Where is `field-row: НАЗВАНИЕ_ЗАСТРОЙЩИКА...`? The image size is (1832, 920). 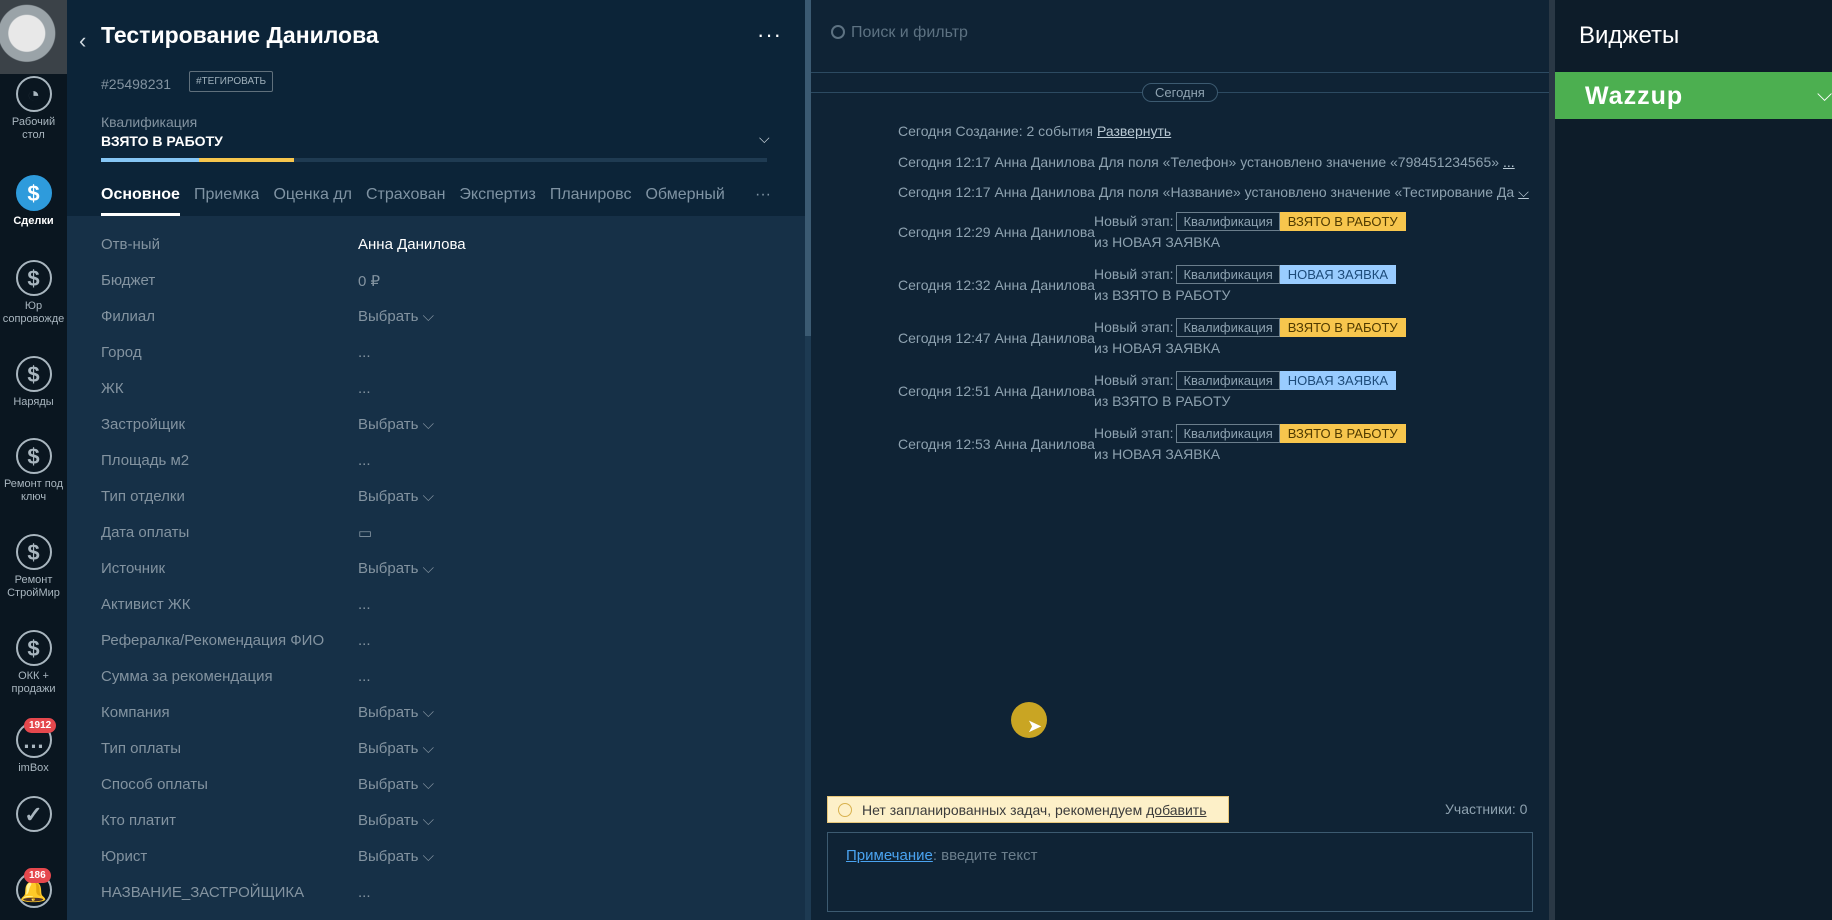 field-row: НАЗВАНИЕ_ЗАСТРОЙЩИКА... is located at coordinates (441, 902).